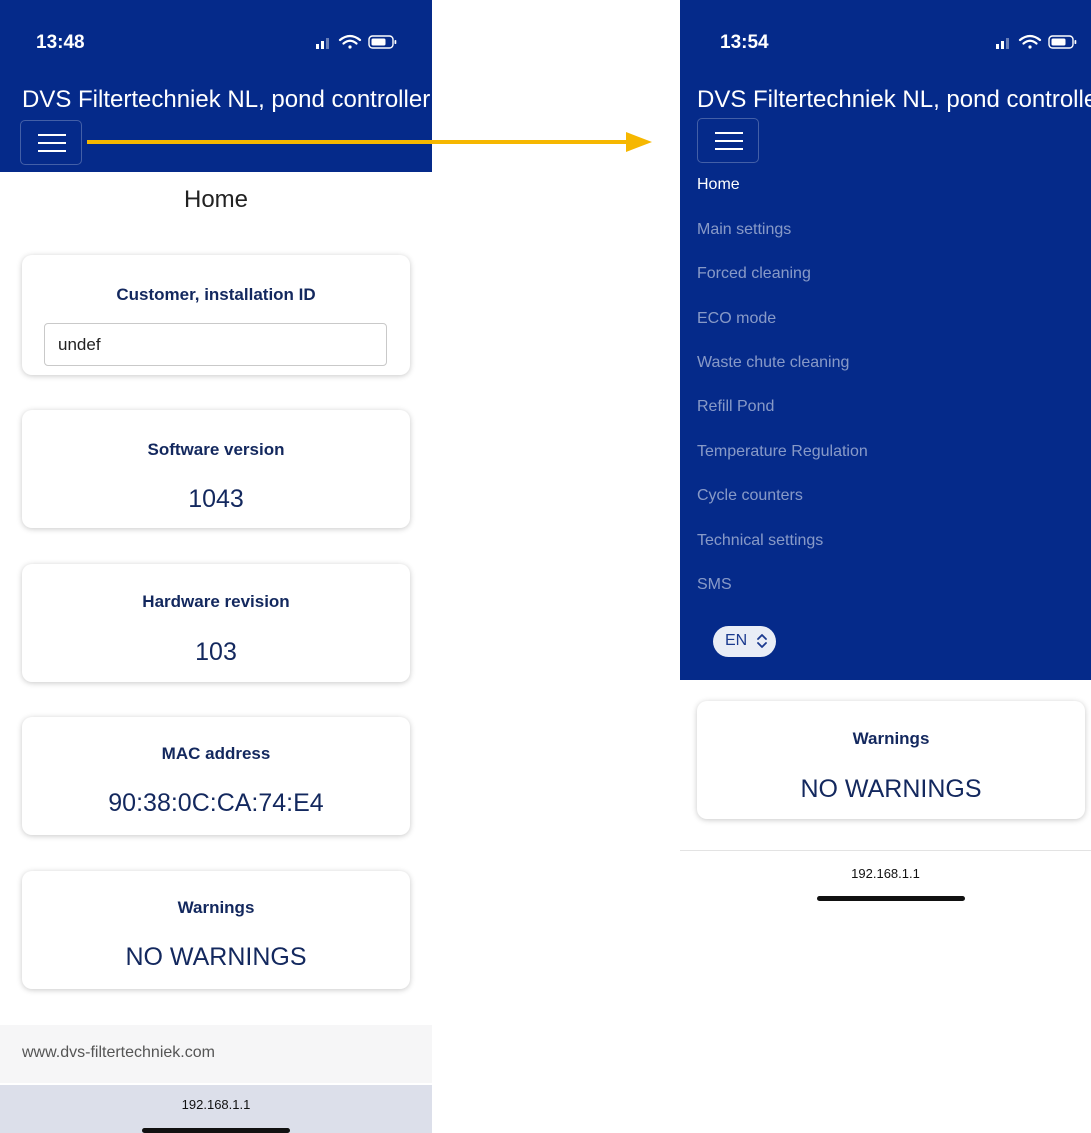  I want to click on language-value: EN, so click(736, 640).